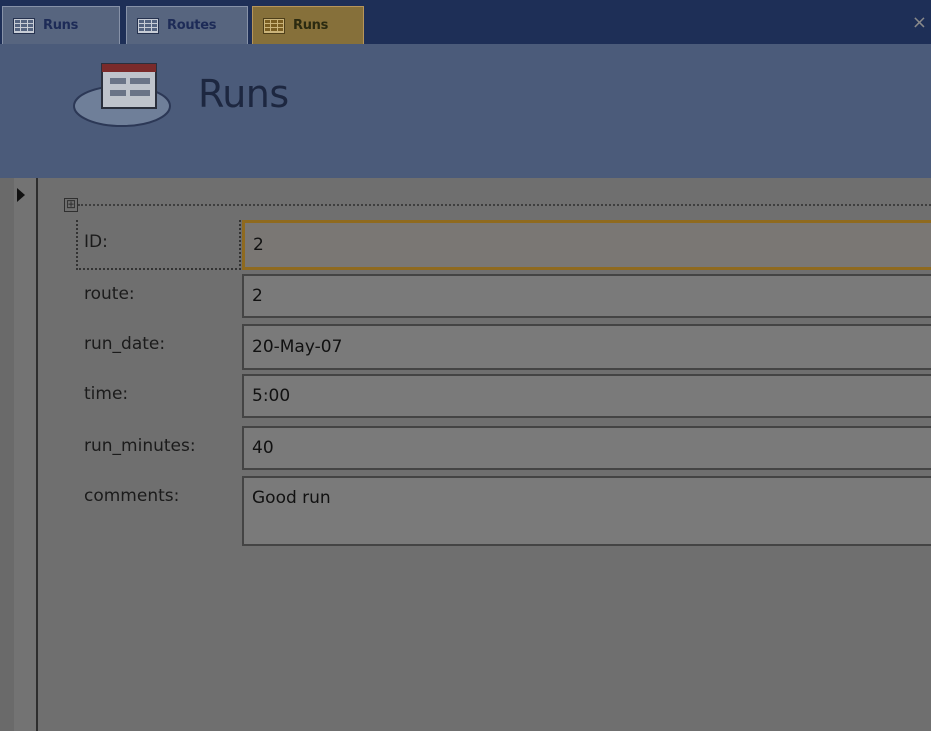  Describe the element at coordinates (109, 294) in the screenshot. I see `field-label-route: route:` at that location.